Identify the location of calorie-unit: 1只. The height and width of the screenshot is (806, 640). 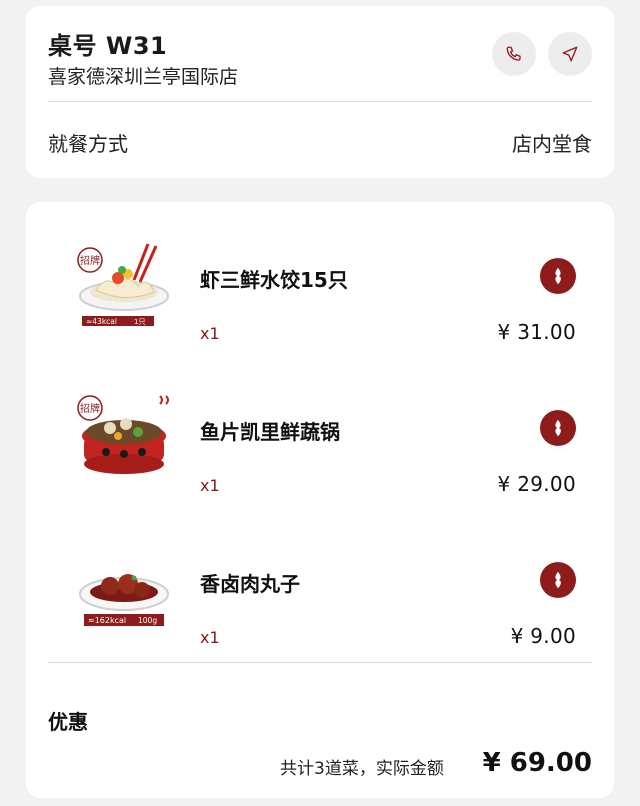
(139, 322).